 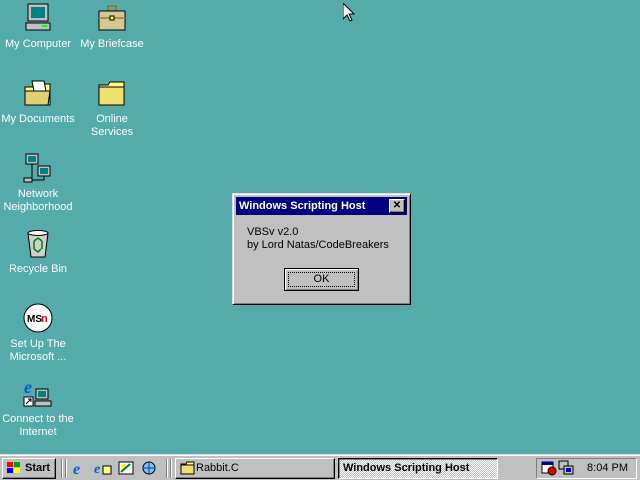 I want to click on close-button: ✕, so click(x=397, y=206).